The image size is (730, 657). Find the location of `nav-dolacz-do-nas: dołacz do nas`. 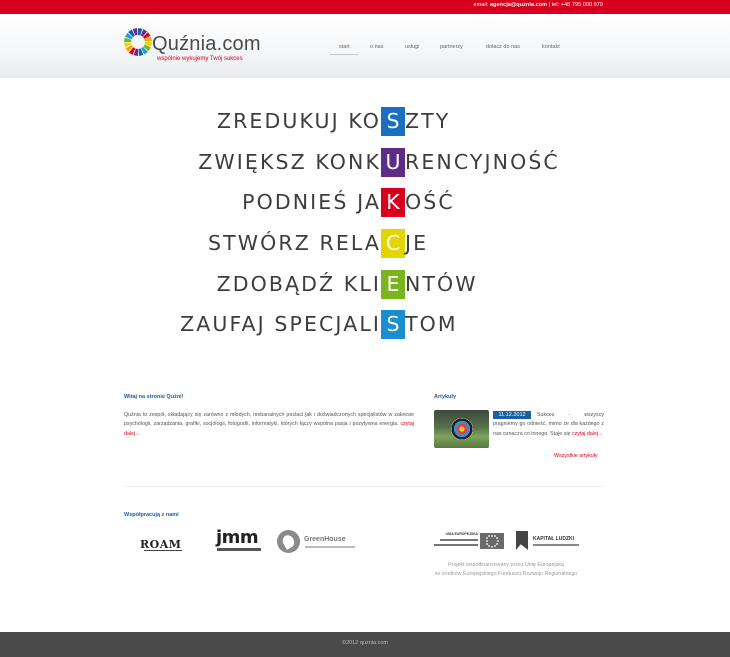

nav-dolacz-do-nas: dołacz do nas is located at coordinates (503, 47).